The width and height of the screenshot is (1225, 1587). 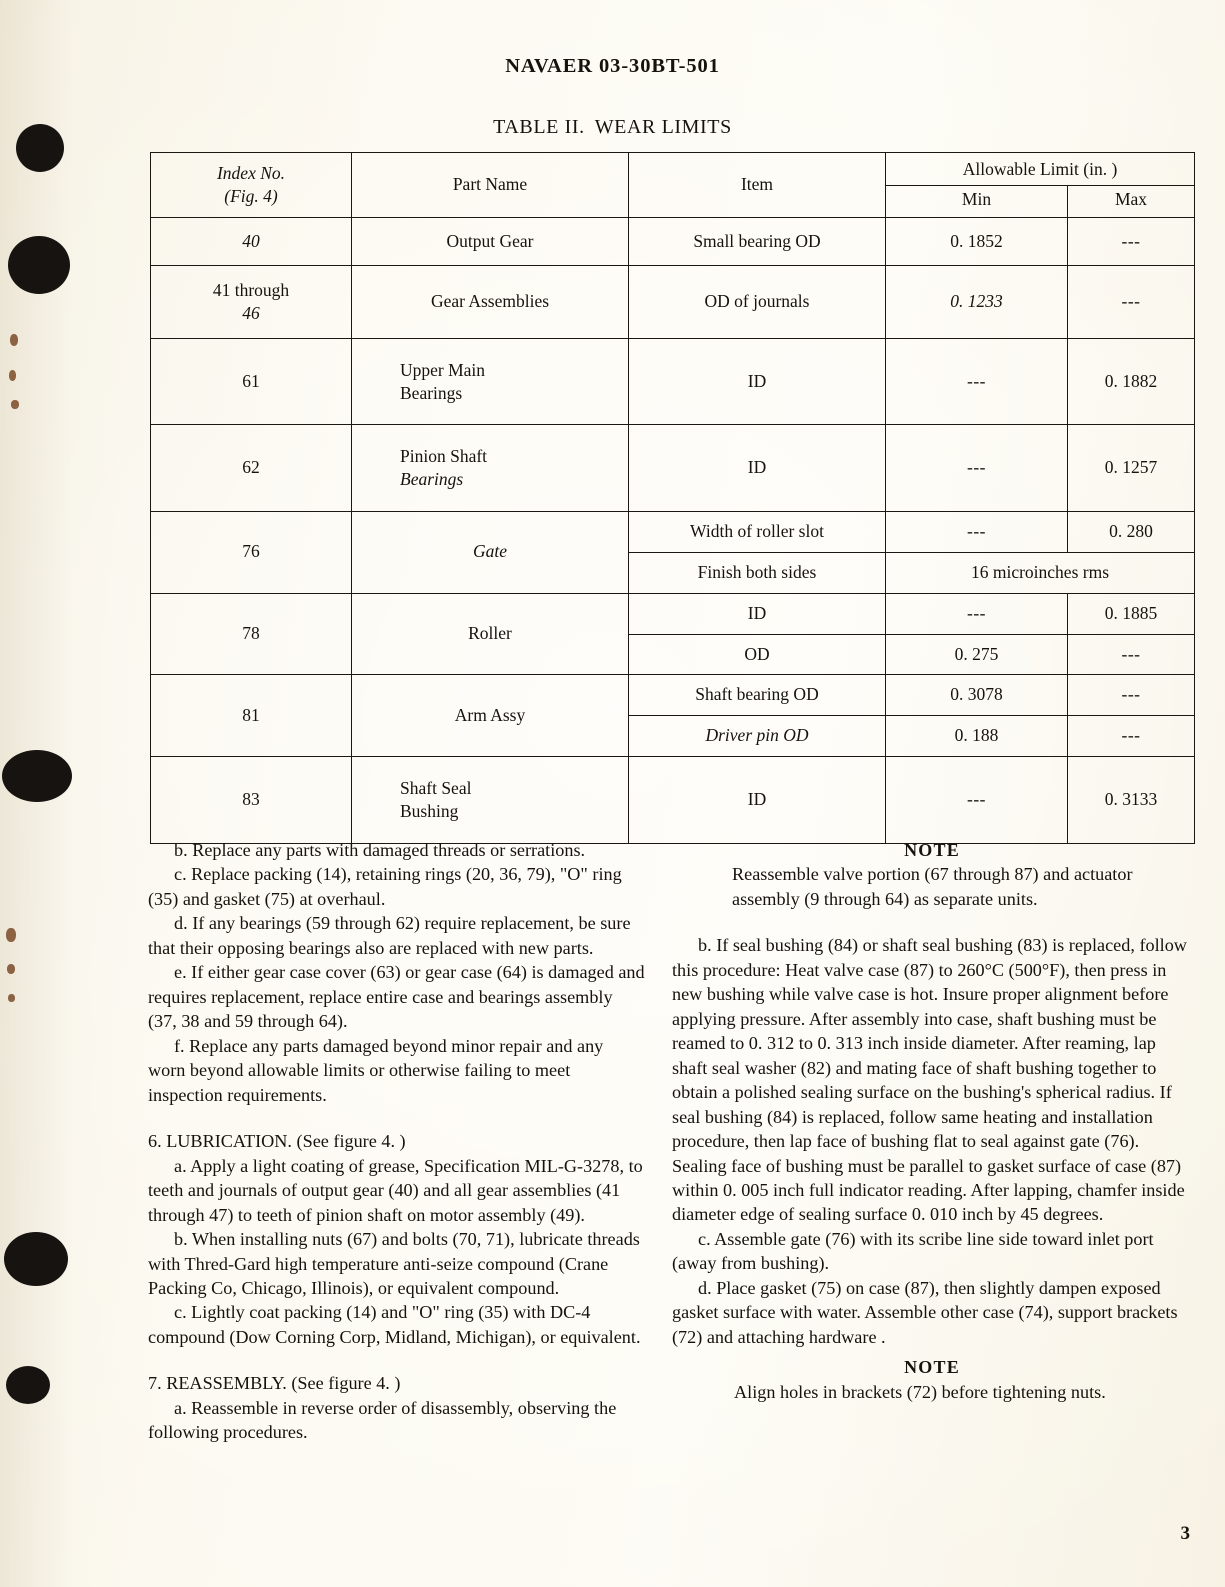 What do you see at coordinates (757, 654) in the screenshot?
I see `cell-item: OD` at bounding box center [757, 654].